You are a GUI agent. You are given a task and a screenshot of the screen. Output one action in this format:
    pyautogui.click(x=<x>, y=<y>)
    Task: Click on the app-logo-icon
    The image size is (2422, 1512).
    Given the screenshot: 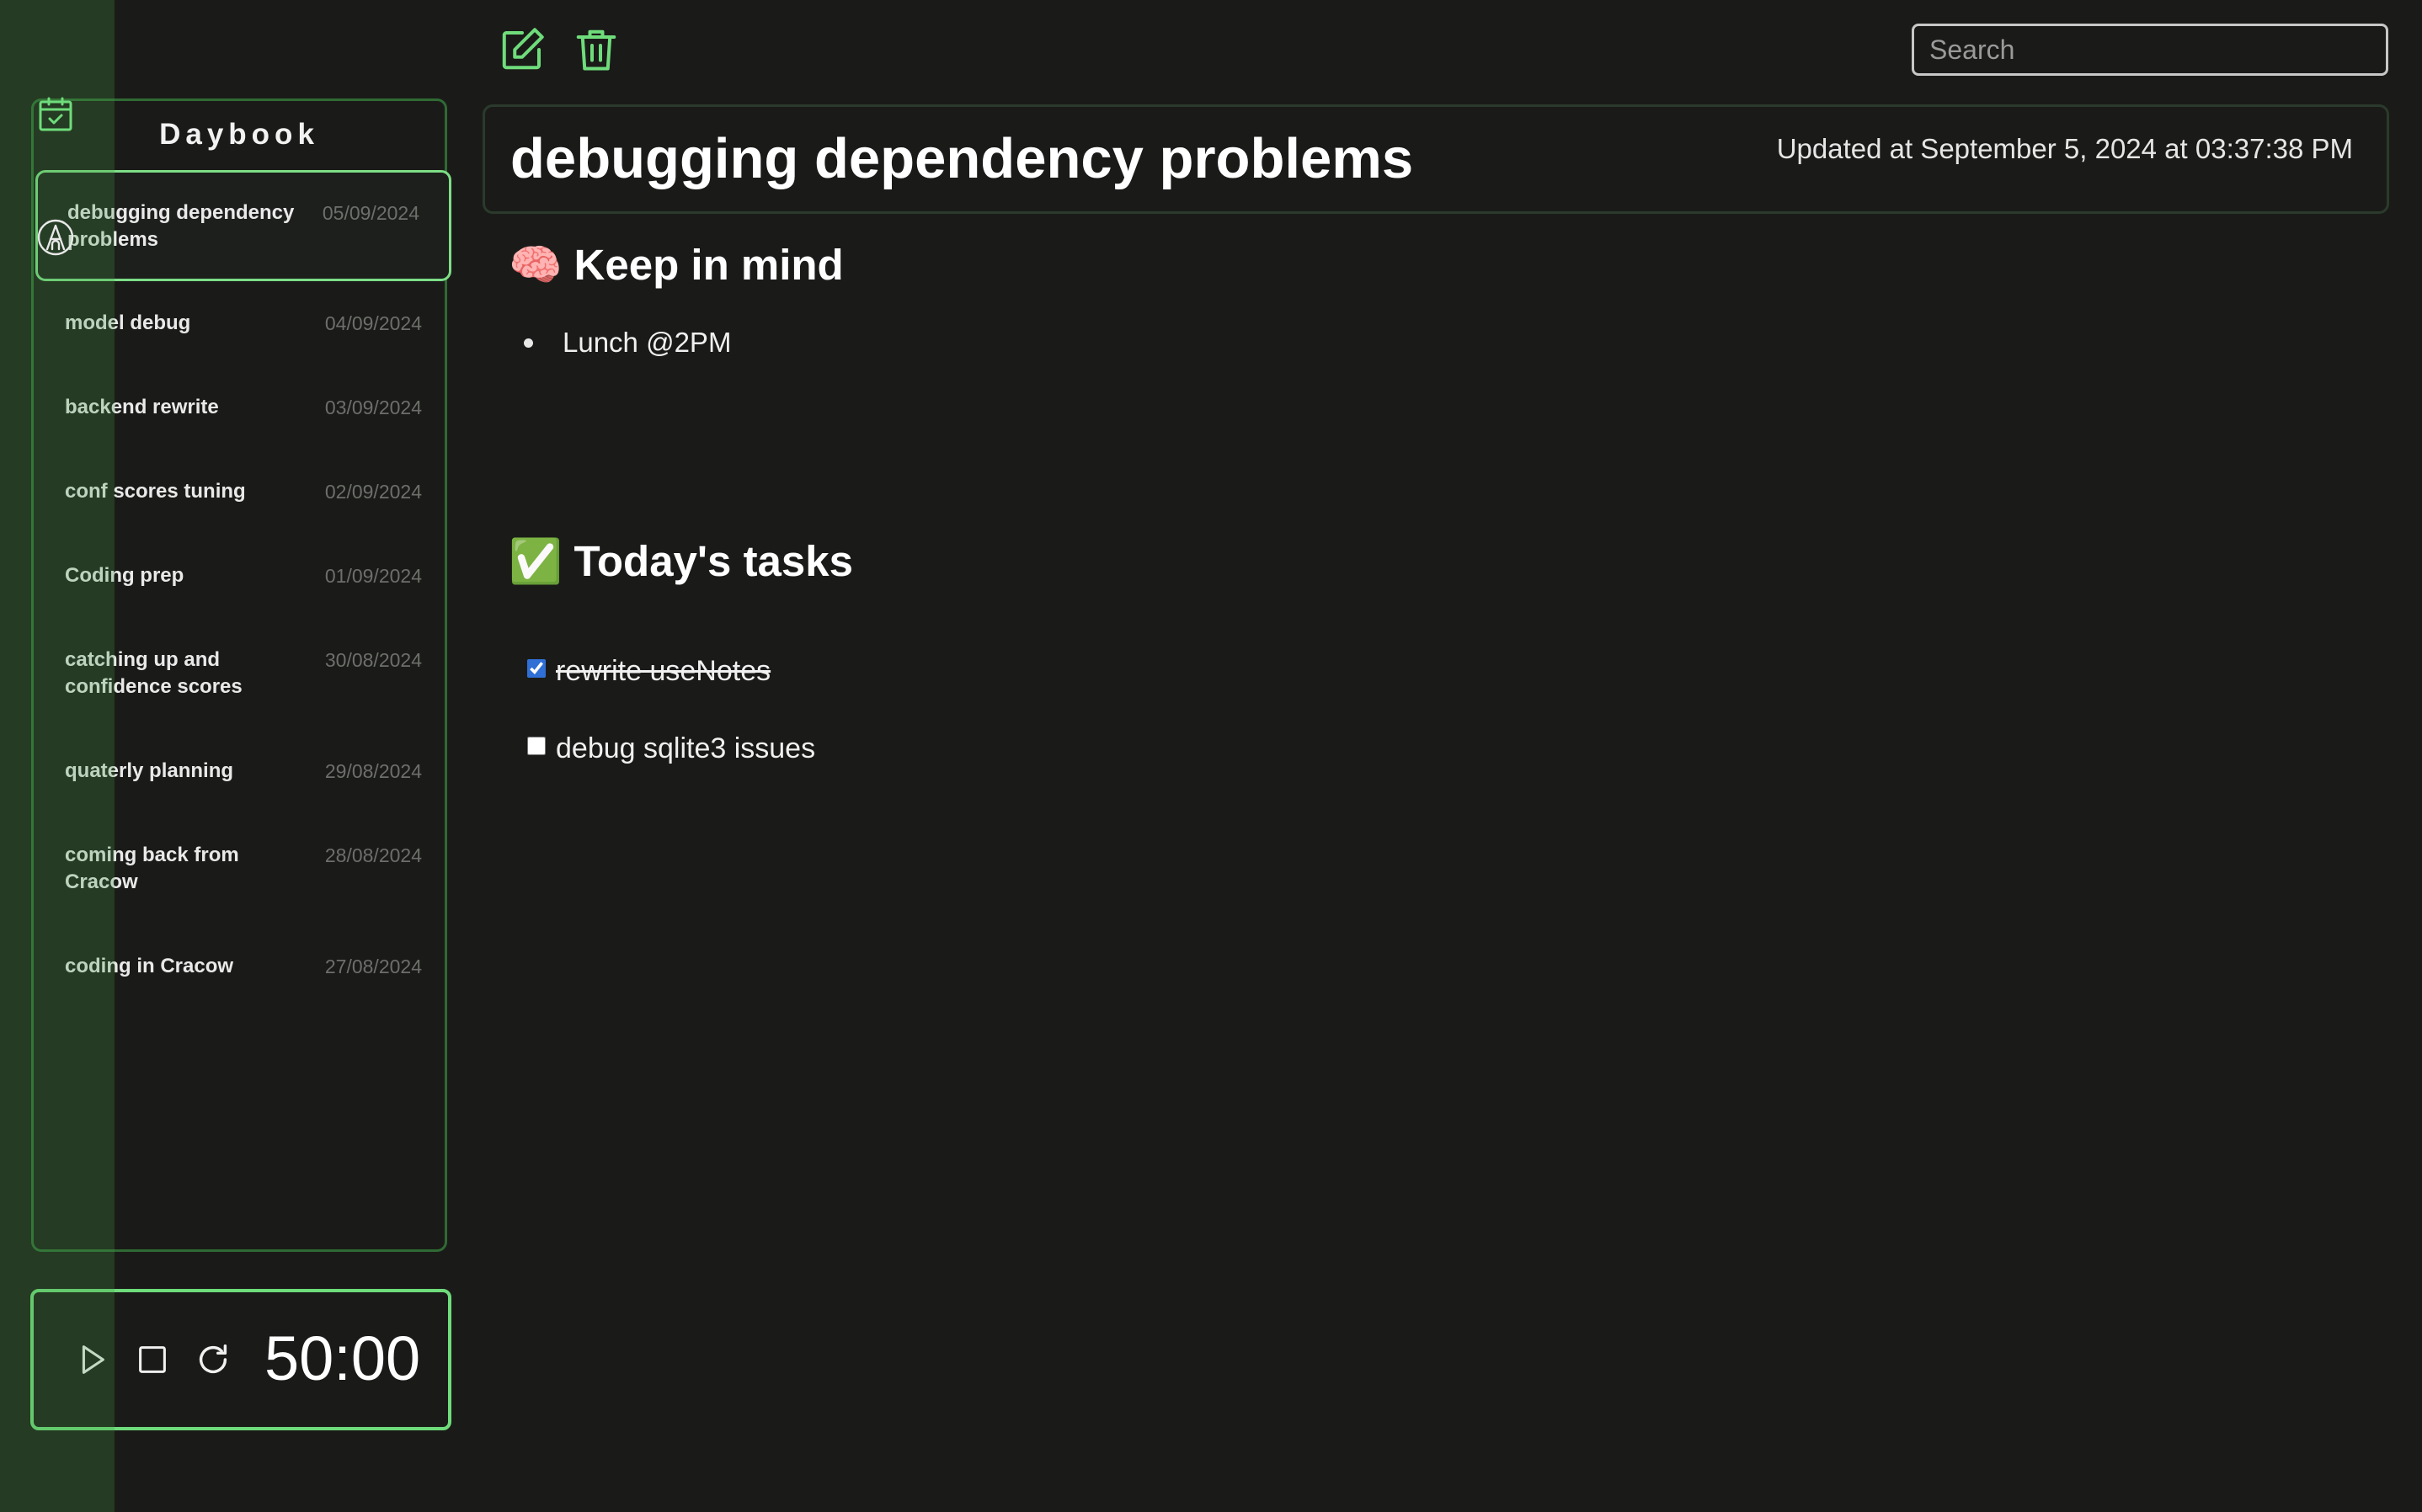 What is the action you would take?
    pyautogui.click(x=56, y=237)
    